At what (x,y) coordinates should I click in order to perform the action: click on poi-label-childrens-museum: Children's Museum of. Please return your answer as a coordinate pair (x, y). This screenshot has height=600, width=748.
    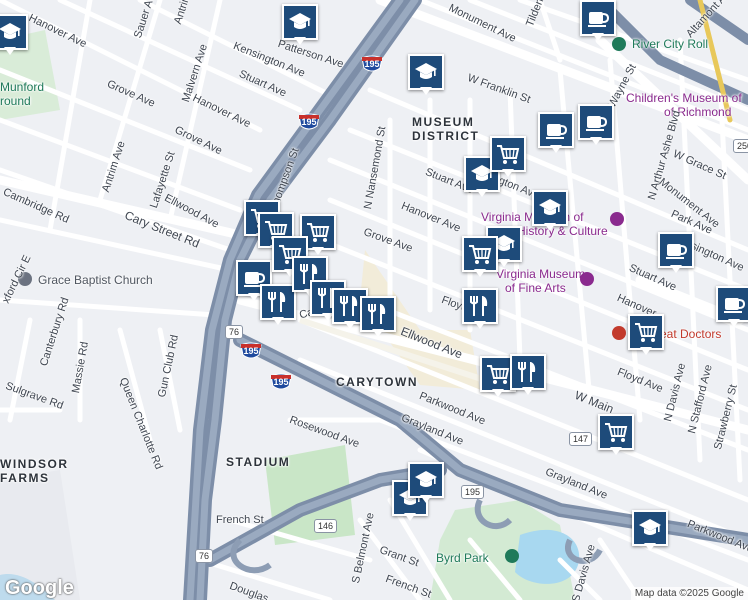
    Looking at the image, I should click on (684, 98).